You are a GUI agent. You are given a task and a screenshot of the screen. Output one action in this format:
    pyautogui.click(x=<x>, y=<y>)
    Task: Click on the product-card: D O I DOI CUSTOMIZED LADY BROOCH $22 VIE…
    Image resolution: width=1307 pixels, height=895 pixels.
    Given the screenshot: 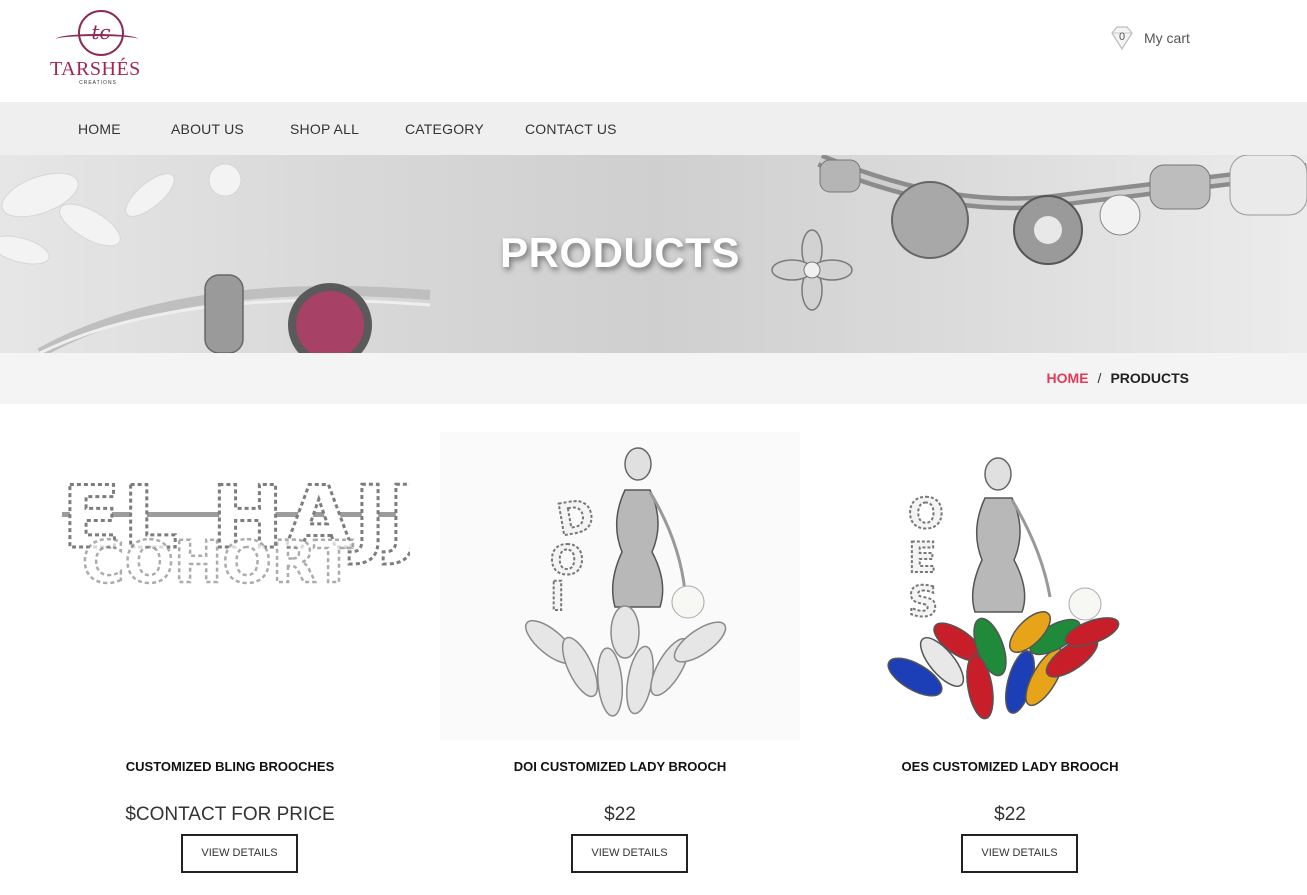 What is the action you would take?
    pyautogui.click(x=620, y=657)
    